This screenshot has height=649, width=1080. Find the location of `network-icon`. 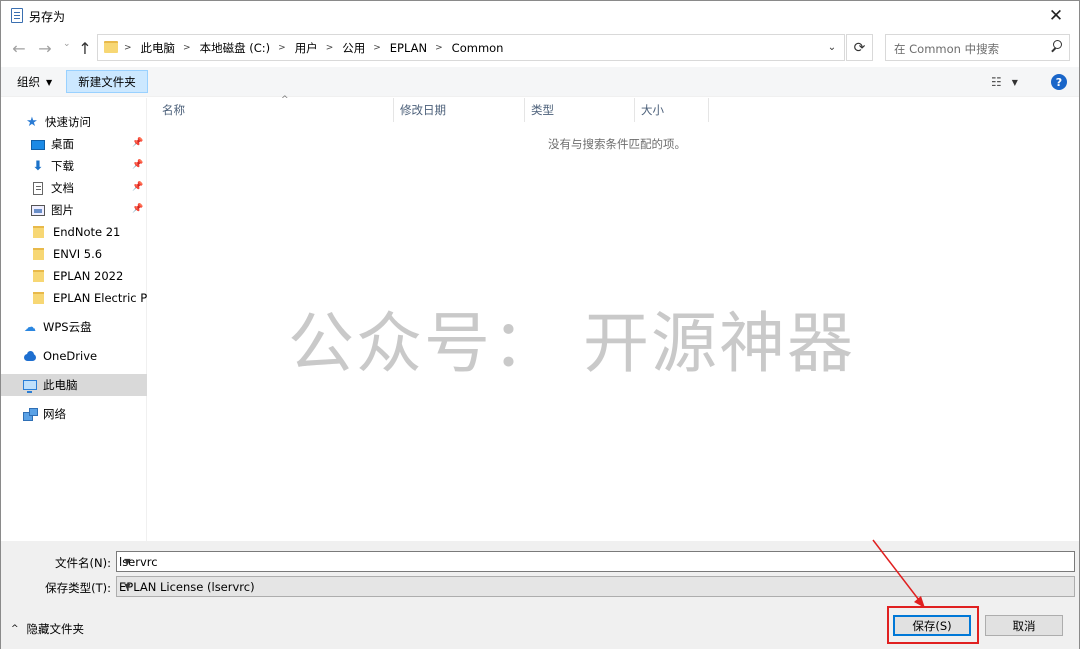

network-icon is located at coordinates (30, 414).